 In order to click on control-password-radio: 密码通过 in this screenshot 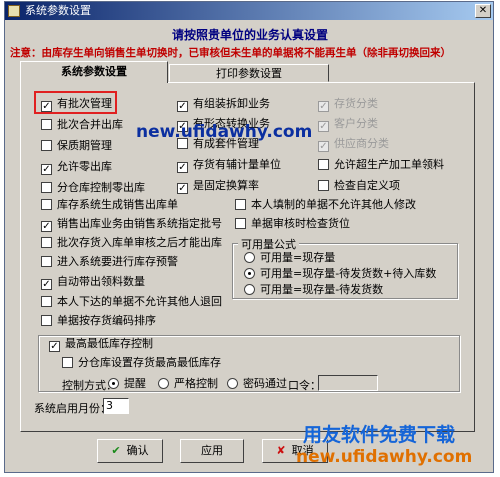, I will do `click(257, 383)`.